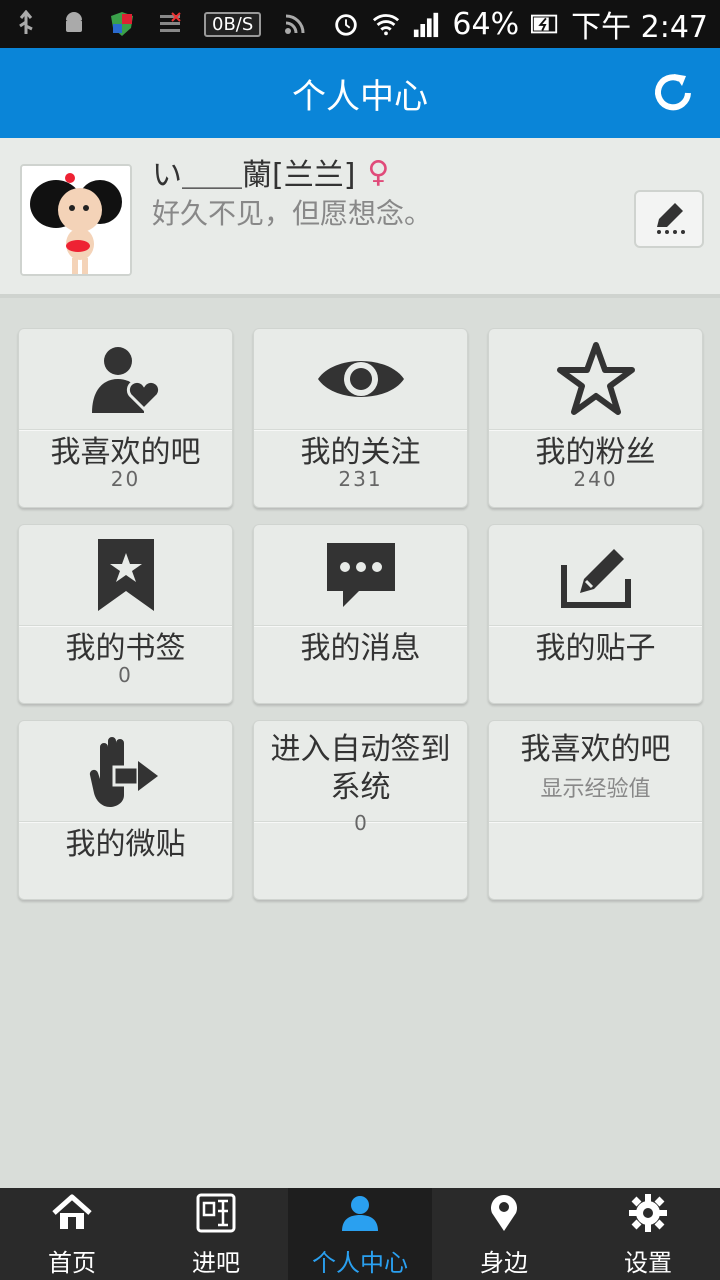 This screenshot has height=1280, width=720. Describe the element at coordinates (233, 24) in the screenshot. I see `network-speed: 0B/S` at that location.